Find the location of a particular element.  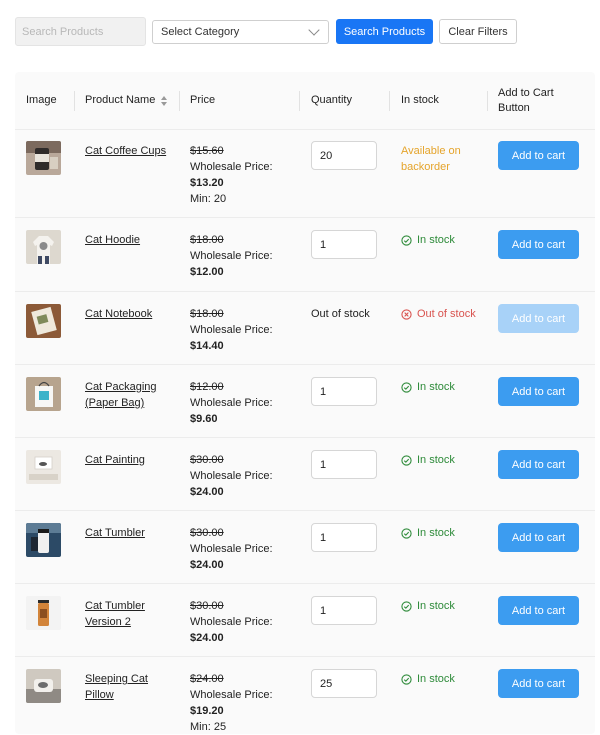

header-add-to-cart-line1: Add to Cart is located at coordinates (526, 92).